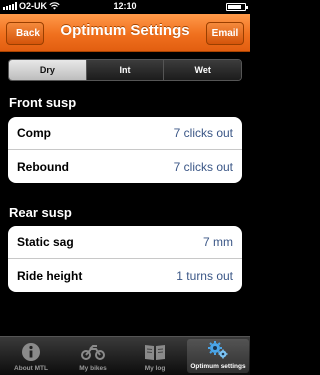 This screenshot has width=320, height=375. I want to click on tab-my-log-label: My log, so click(155, 368).